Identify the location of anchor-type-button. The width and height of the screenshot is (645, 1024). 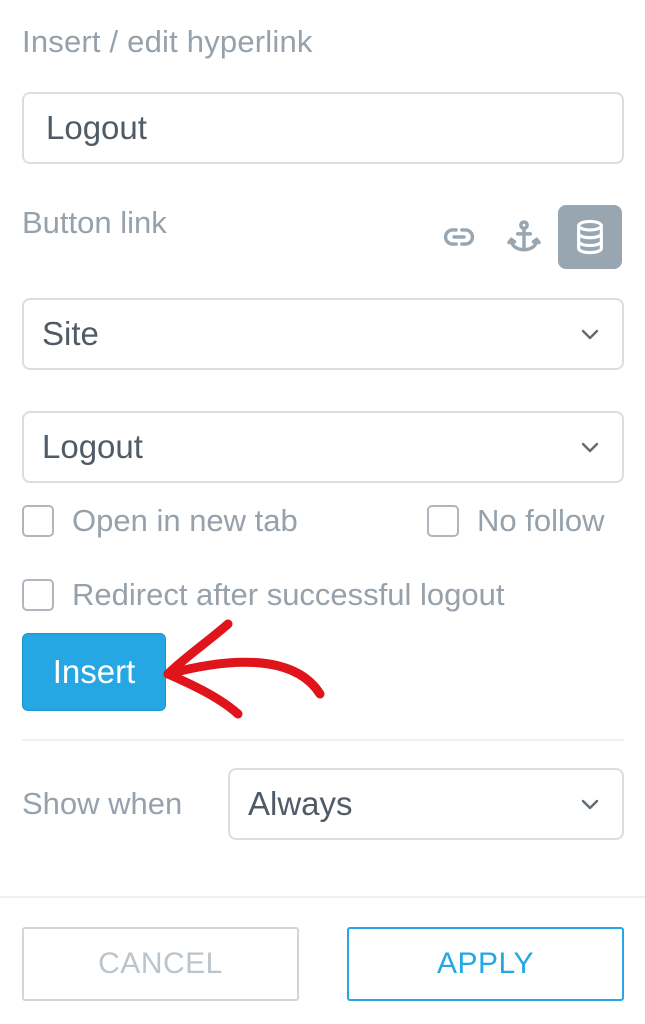
(524, 237).